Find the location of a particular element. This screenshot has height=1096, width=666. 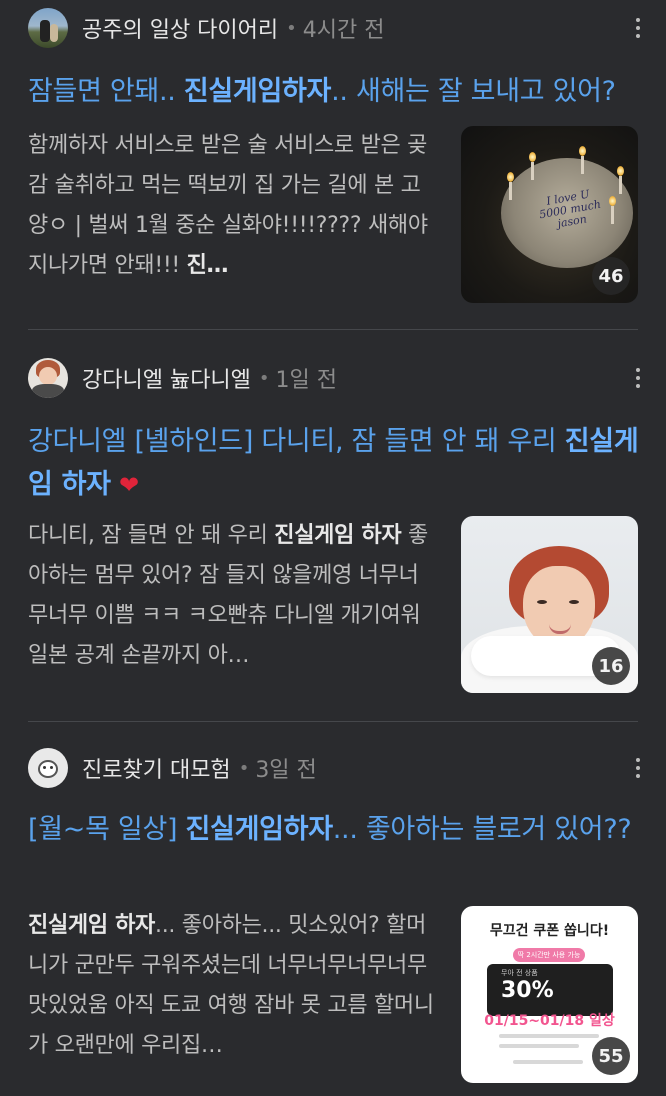

coupon-pct-label: 무아 전 상품 is located at coordinates (519, 973).